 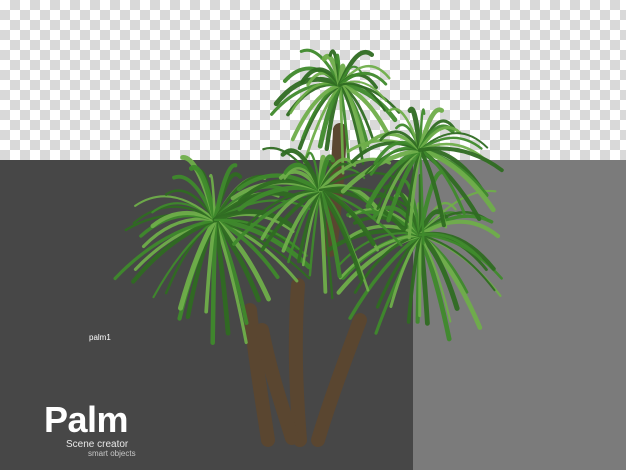 What do you see at coordinates (112, 453) in the screenshot?
I see `brand-tagline: smart objects` at bounding box center [112, 453].